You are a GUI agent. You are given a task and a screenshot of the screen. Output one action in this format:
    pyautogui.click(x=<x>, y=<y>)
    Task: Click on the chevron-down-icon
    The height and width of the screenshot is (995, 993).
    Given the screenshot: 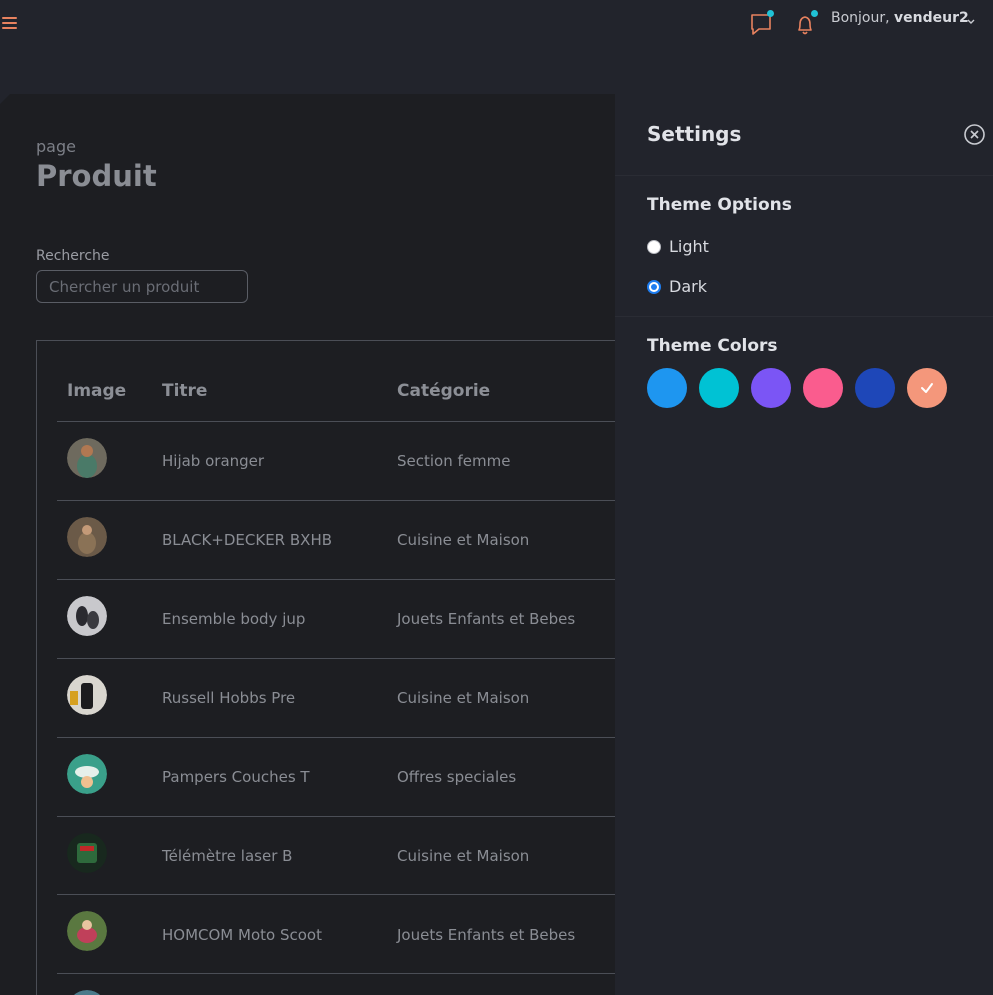 What is the action you would take?
    pyautogui.click(x=971, y=18)
    